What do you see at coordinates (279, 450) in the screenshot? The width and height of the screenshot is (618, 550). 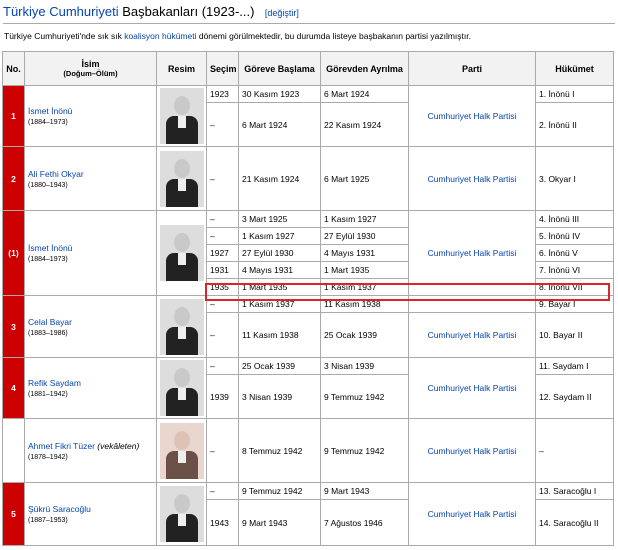 I see `start-date-cell: 8 Temmuz 1942` at bounding box center [279, 450].